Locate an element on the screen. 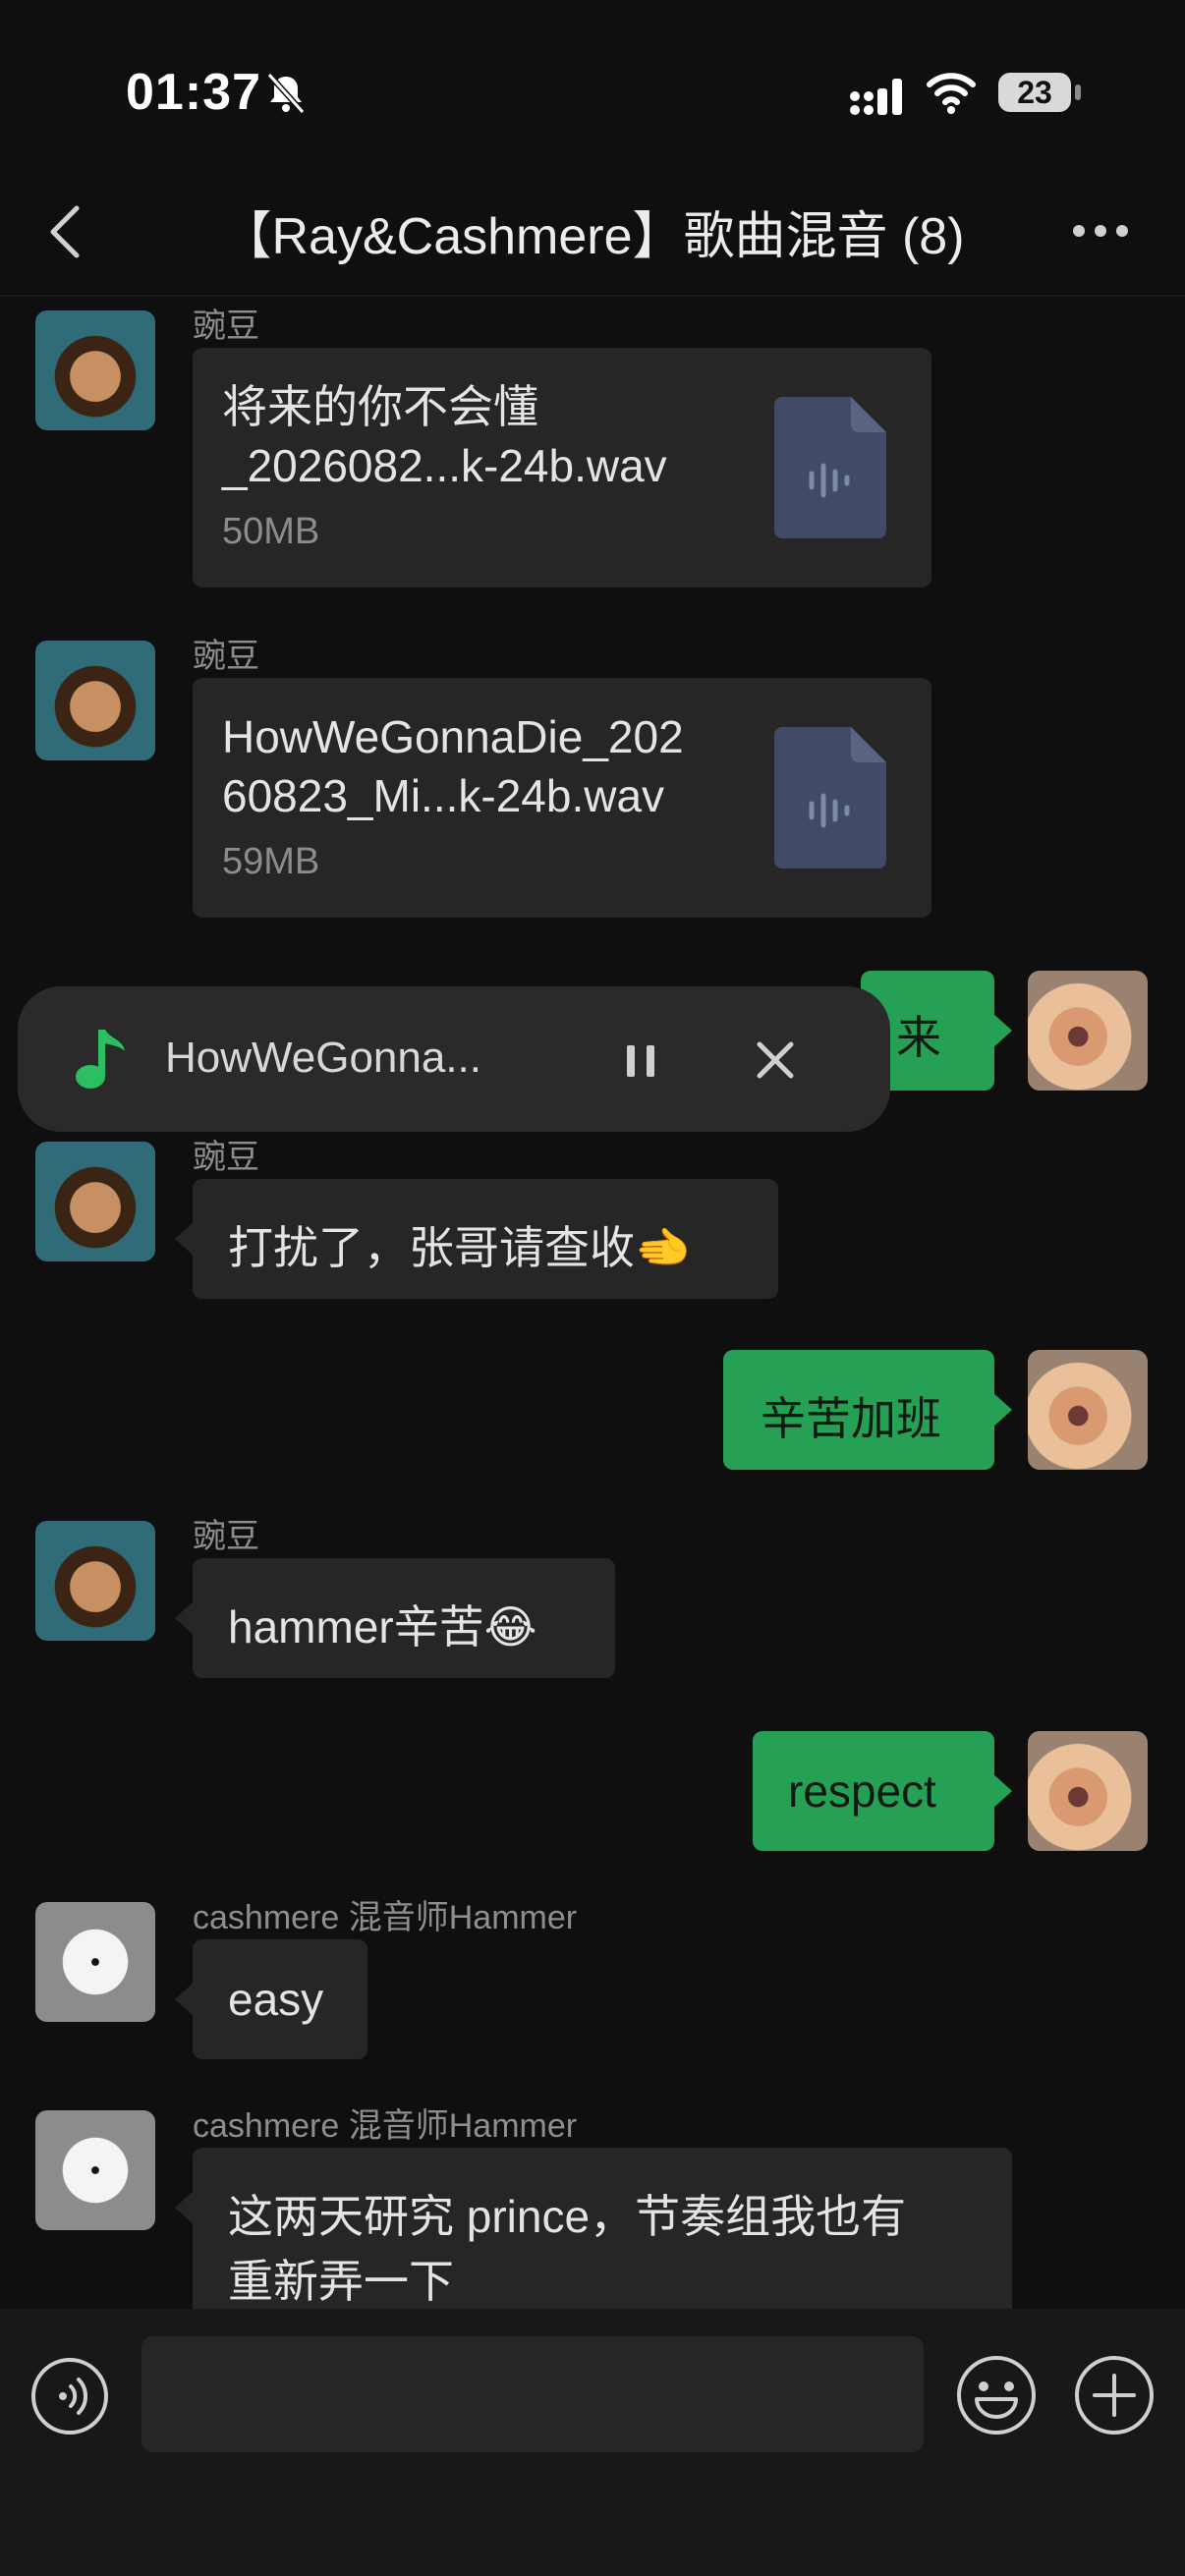  message-text: 打扰了，张哥请查收🫲 is located at coordinates (460, 1247).